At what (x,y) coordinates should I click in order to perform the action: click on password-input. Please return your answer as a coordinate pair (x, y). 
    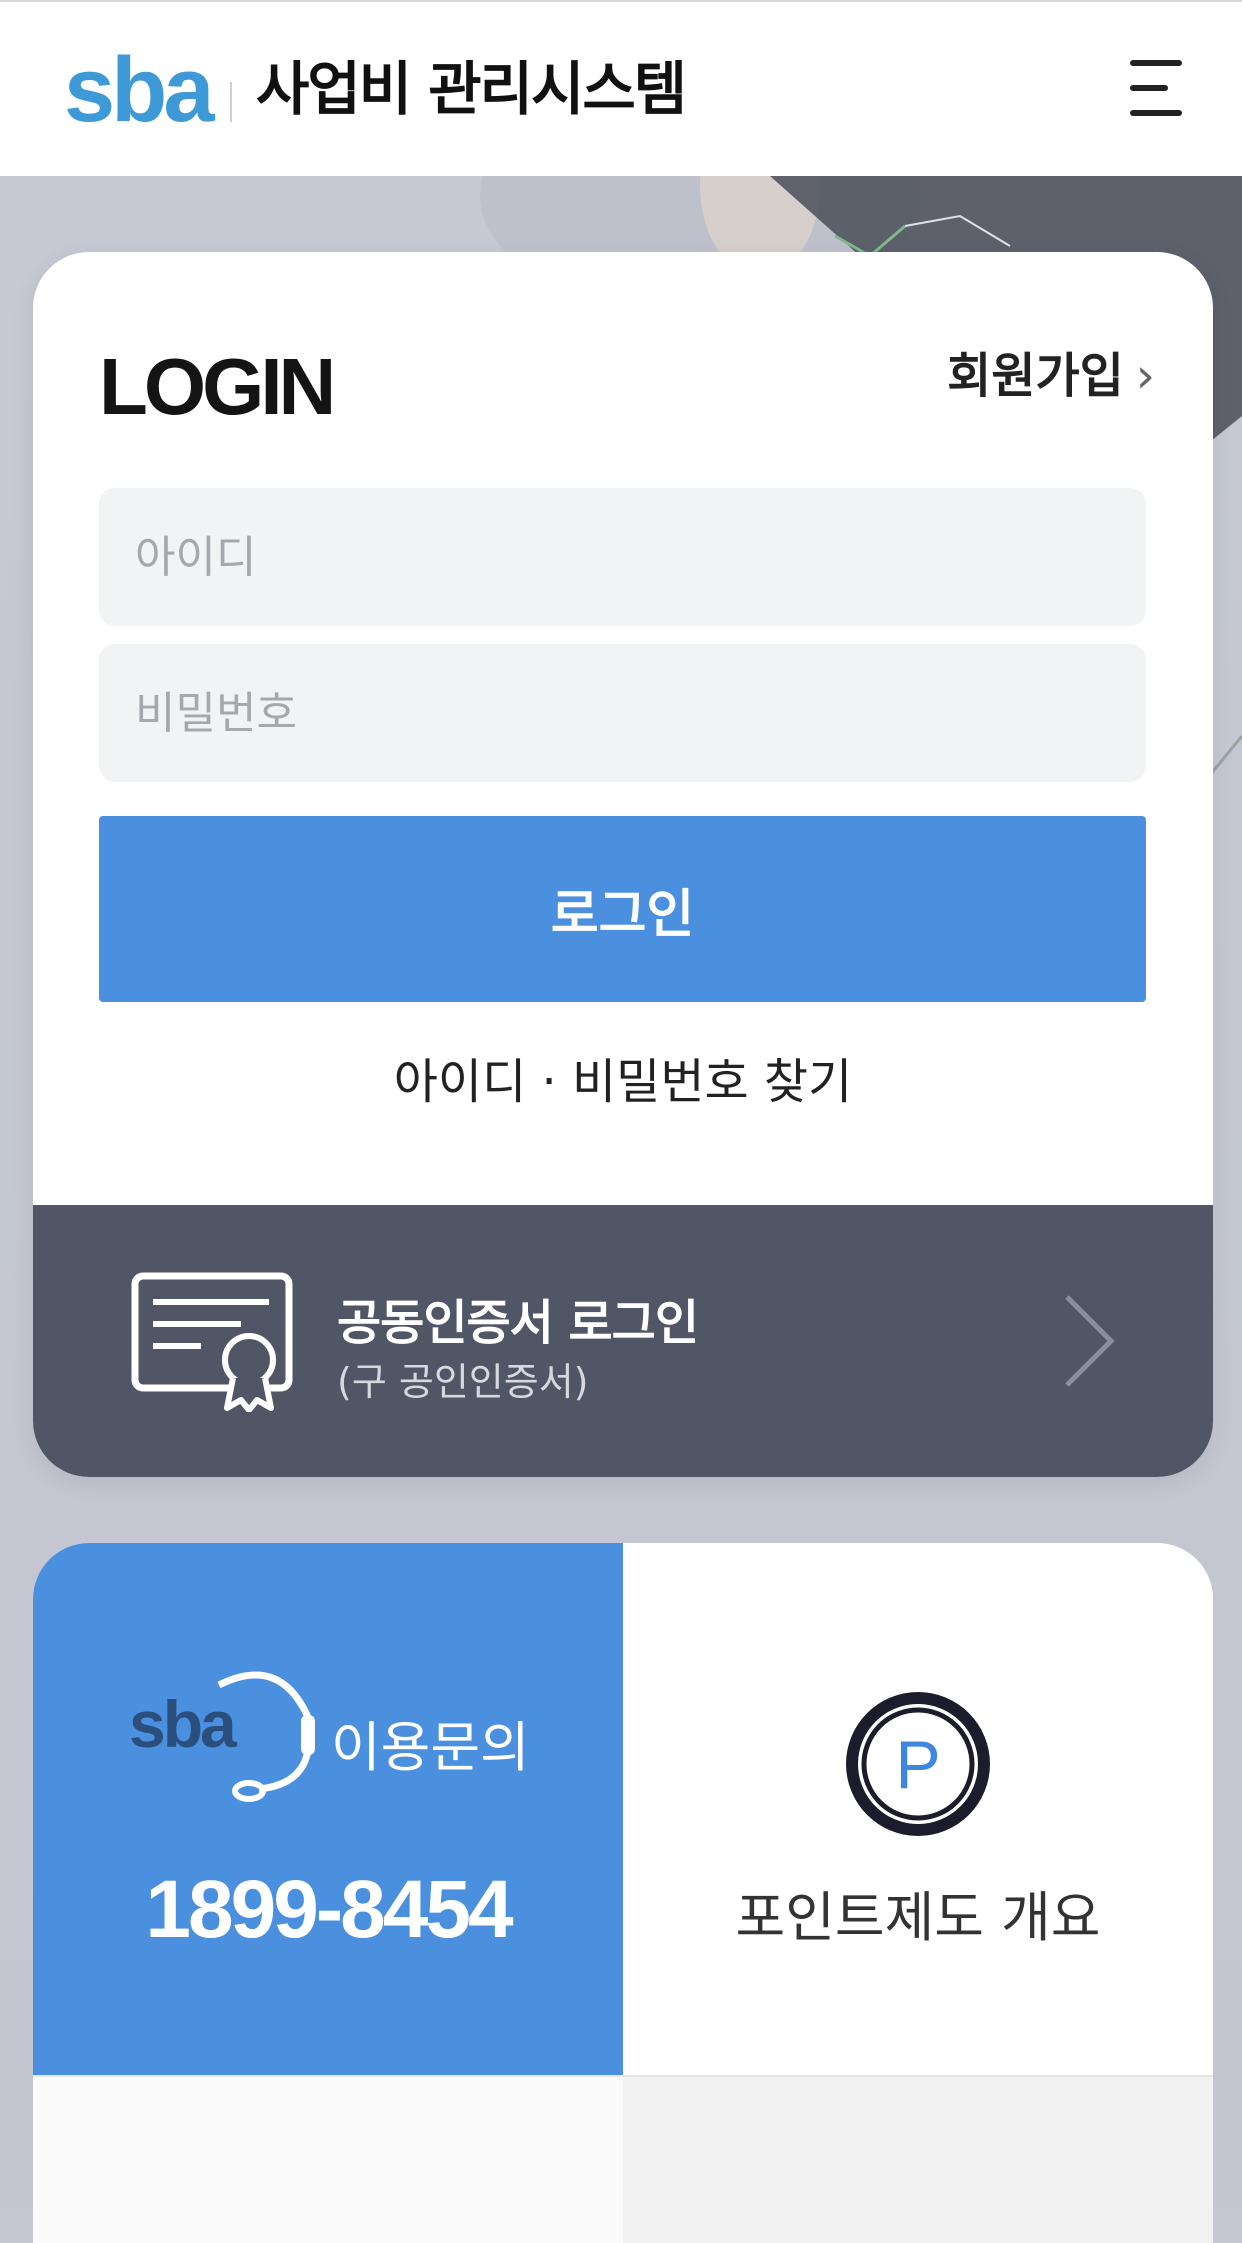
    Looking at the image, I should click on (622, 713).